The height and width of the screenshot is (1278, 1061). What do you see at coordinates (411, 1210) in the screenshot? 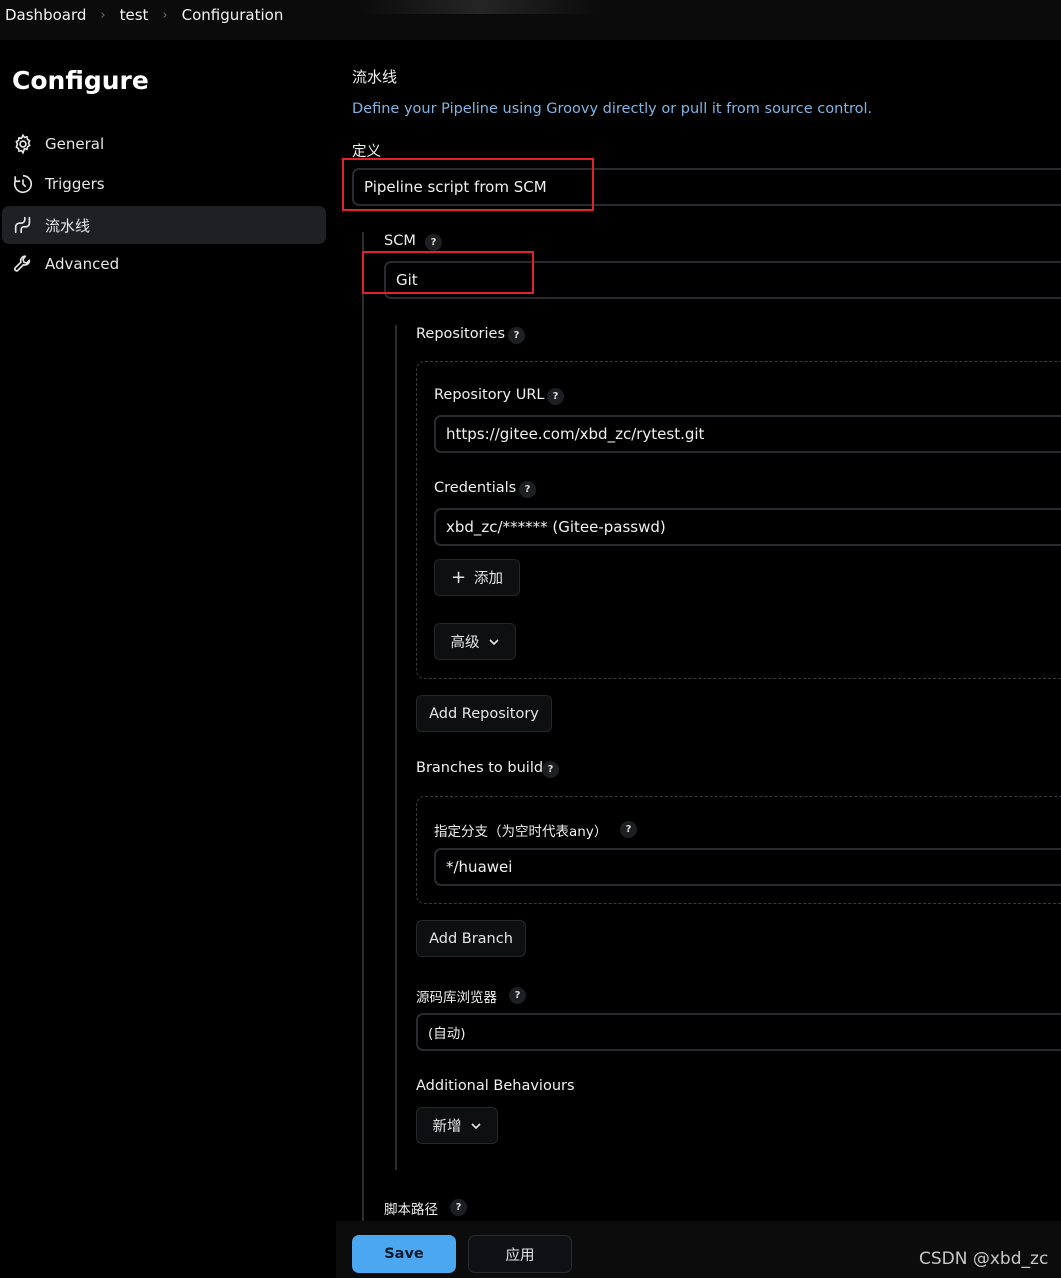
I see `script-path-label: 脚本路径` at bounding box center [411, 1210].